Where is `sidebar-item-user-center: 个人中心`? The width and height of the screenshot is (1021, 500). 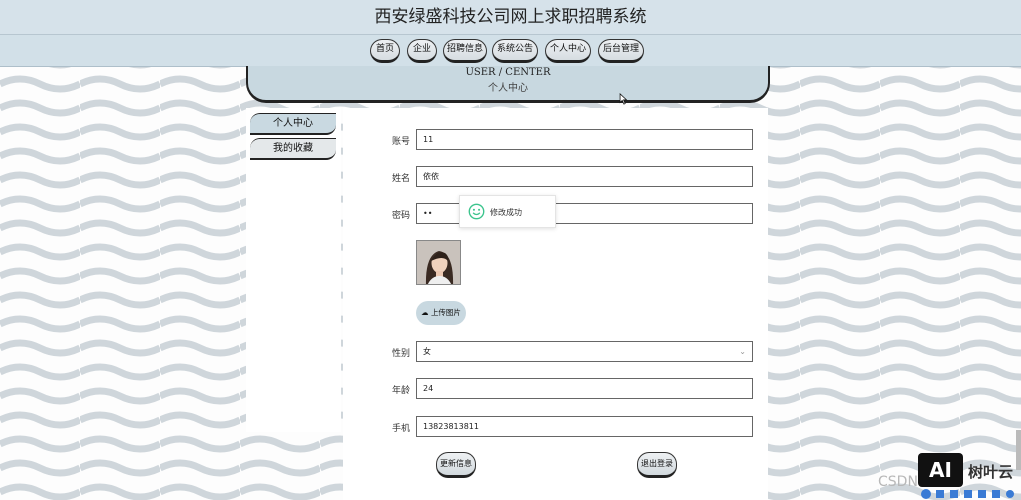
sidebar-item-user-center: 个人中心 is located at coordinates (293, 124).